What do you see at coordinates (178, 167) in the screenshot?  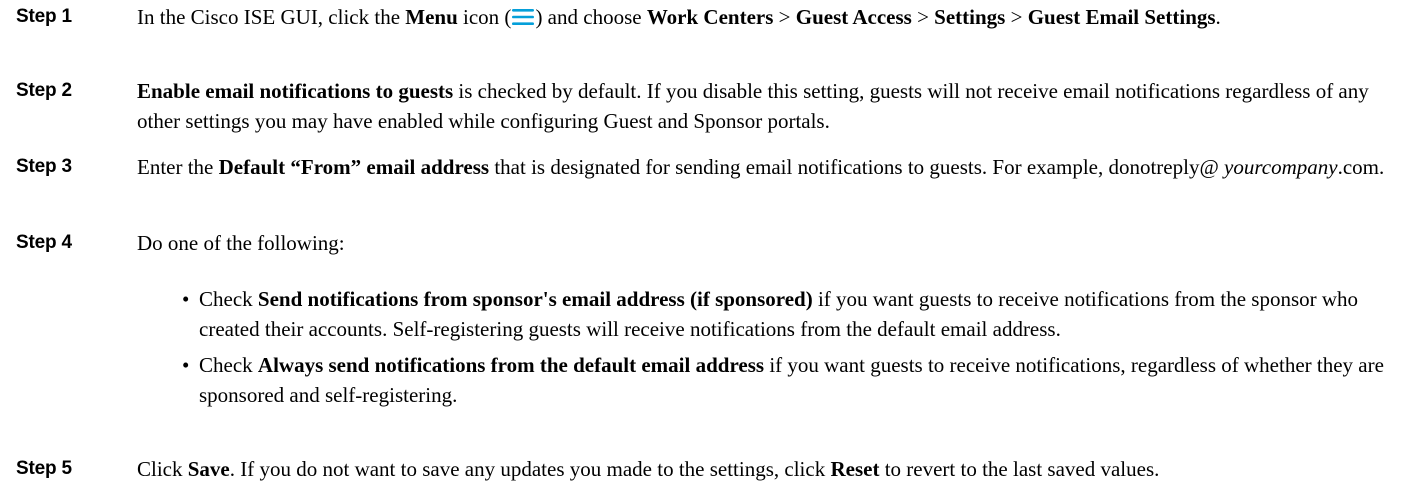 I see `text-run: Enter the` at bounding box center [178, 167].